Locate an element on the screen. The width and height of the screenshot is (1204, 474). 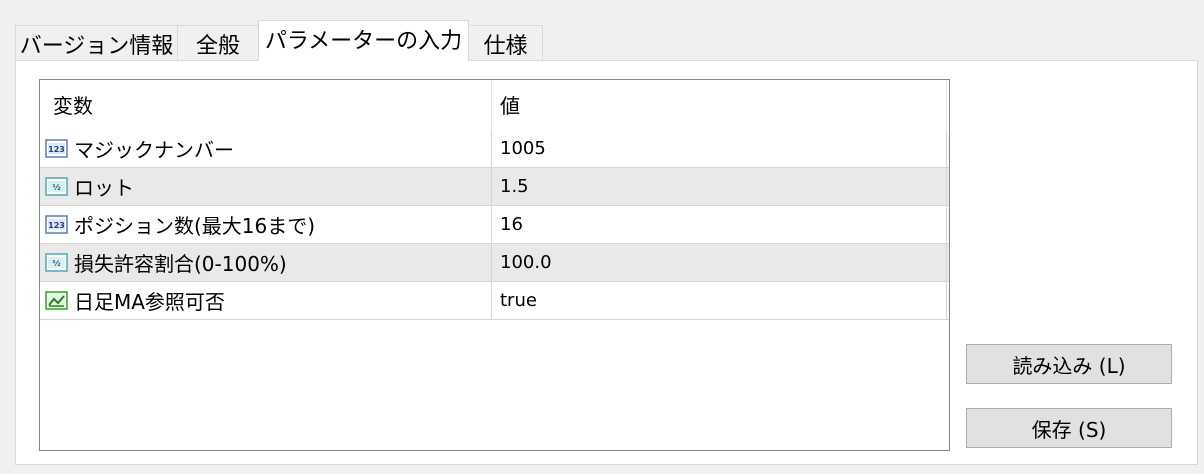
parameter-name-cell: 日足MA参照可否 is located at coordinates (266, 300).